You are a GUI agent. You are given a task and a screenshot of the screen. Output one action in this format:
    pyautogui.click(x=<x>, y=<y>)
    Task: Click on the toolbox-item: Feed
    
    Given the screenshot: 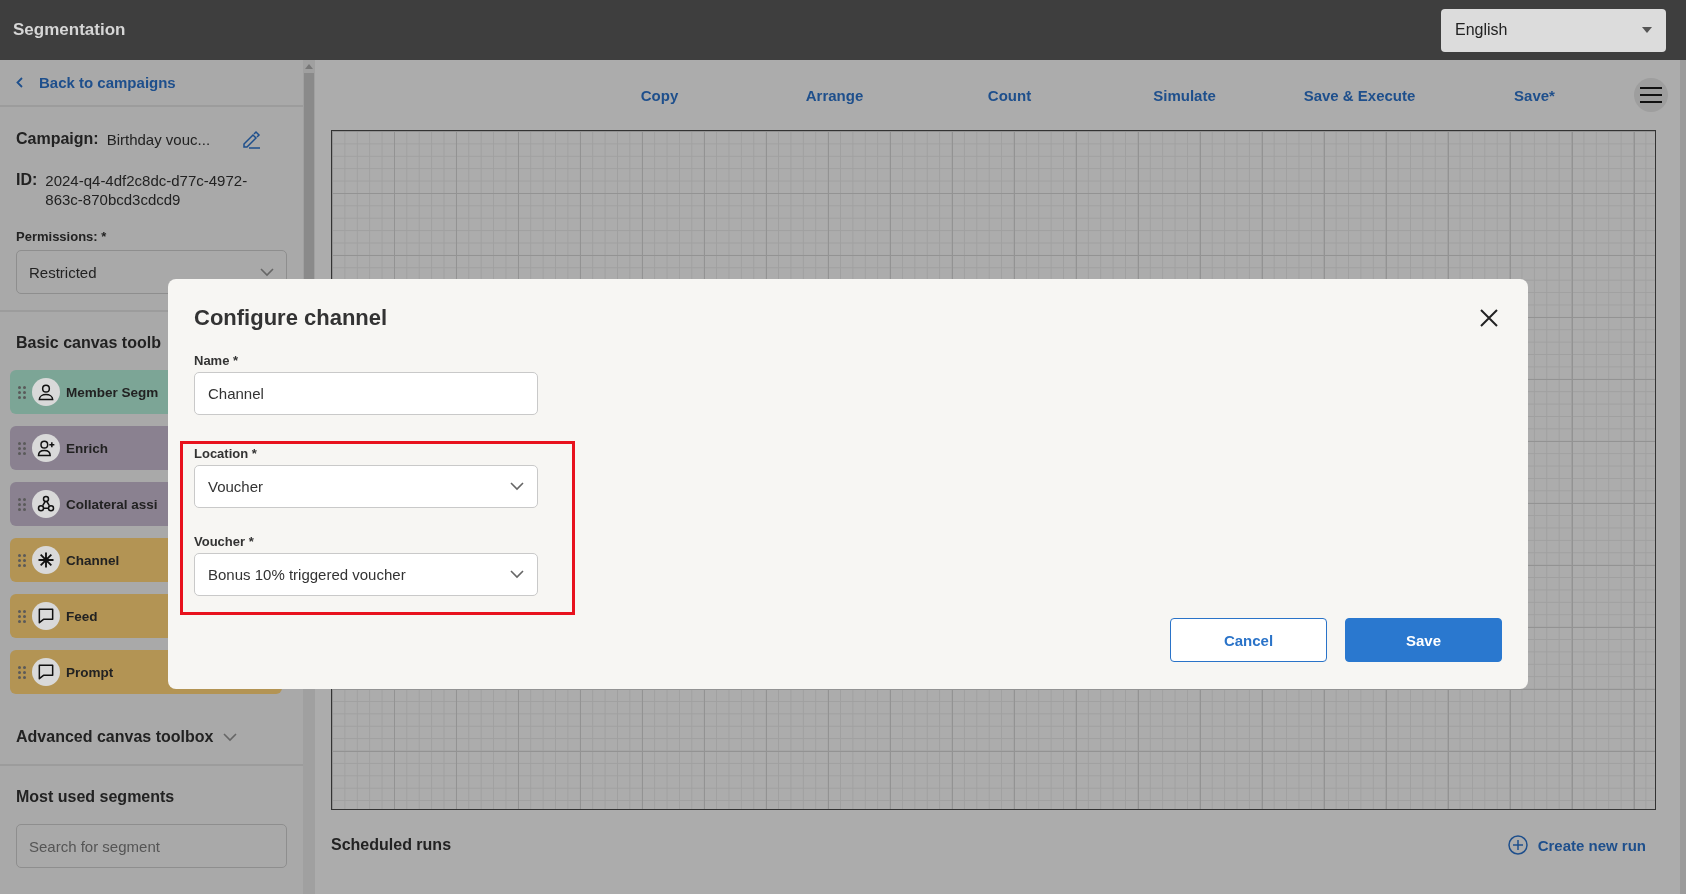 What is the action you would take?
    pyautogui.click(x=89, y=616)
    